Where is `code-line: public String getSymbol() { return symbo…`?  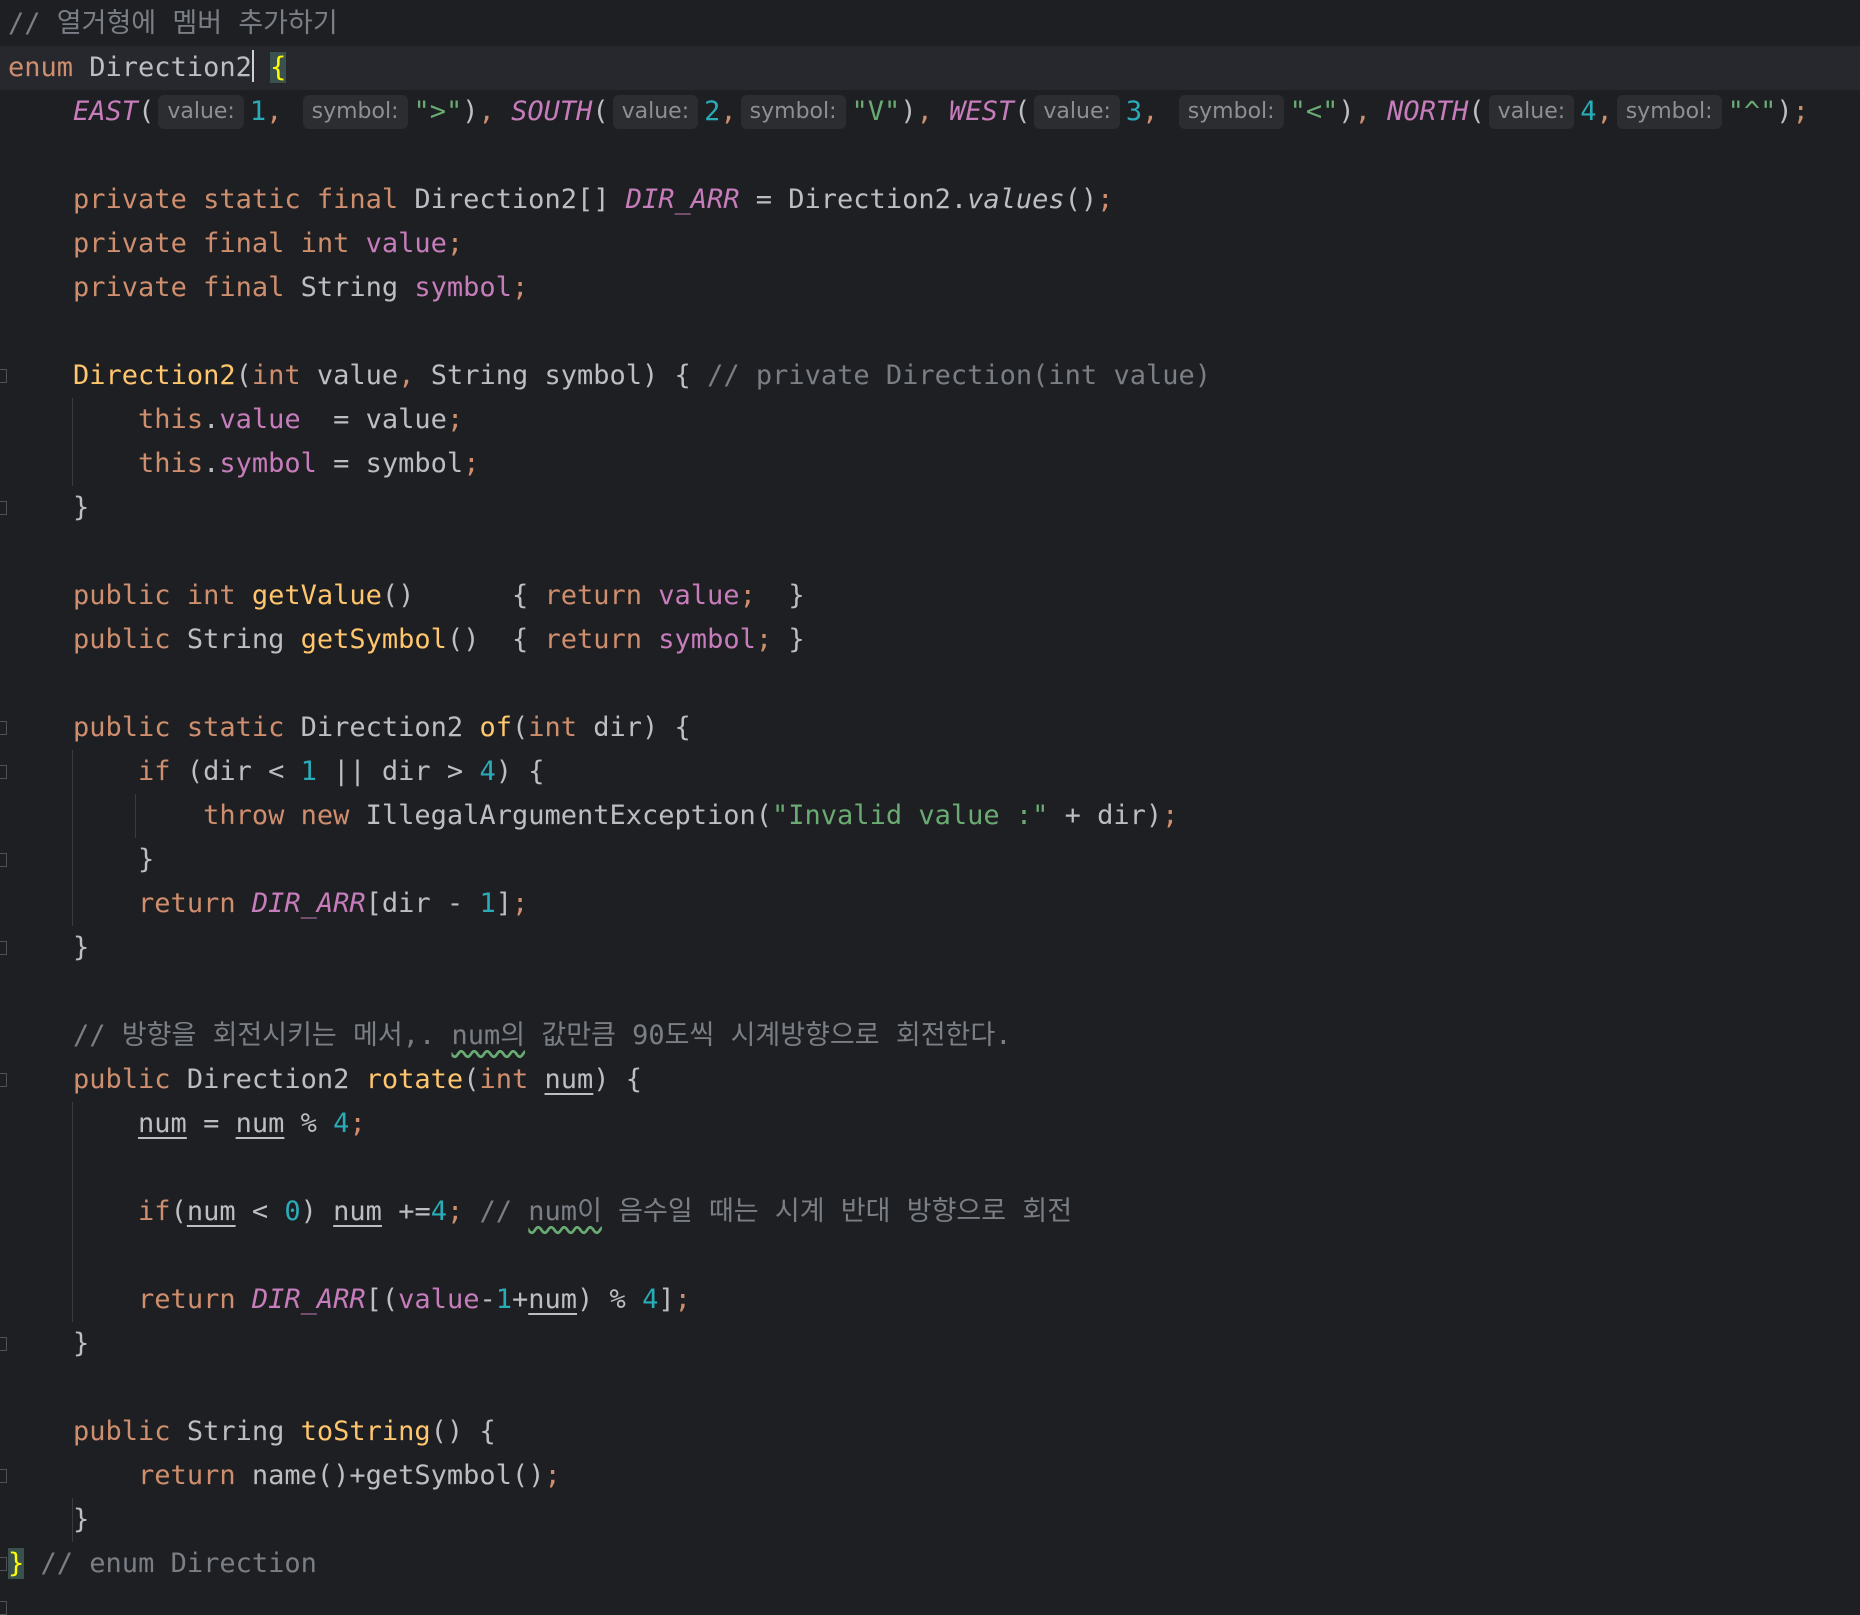
code-line: public String getSymbol() { return symbo… is located at coordinates (934, 640).